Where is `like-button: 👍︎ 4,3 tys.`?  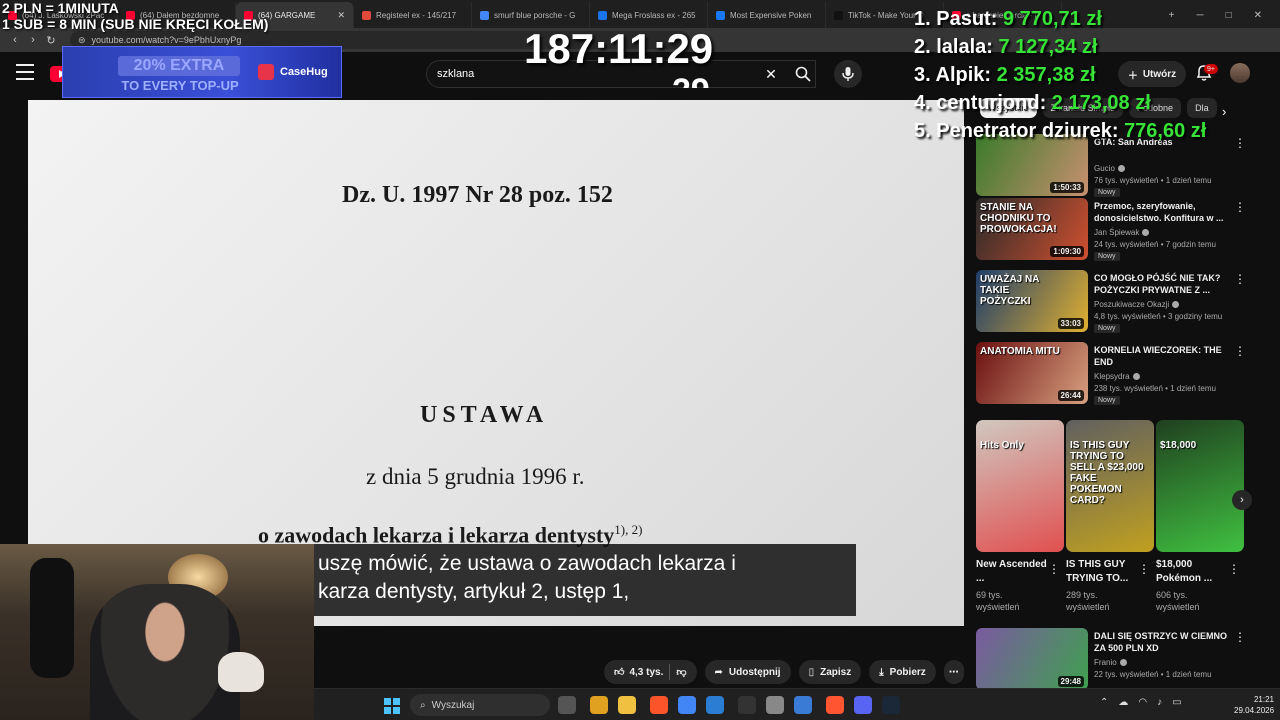
like-button: 👍︎ 4,3 tys. is located at coordinates (638, 672).